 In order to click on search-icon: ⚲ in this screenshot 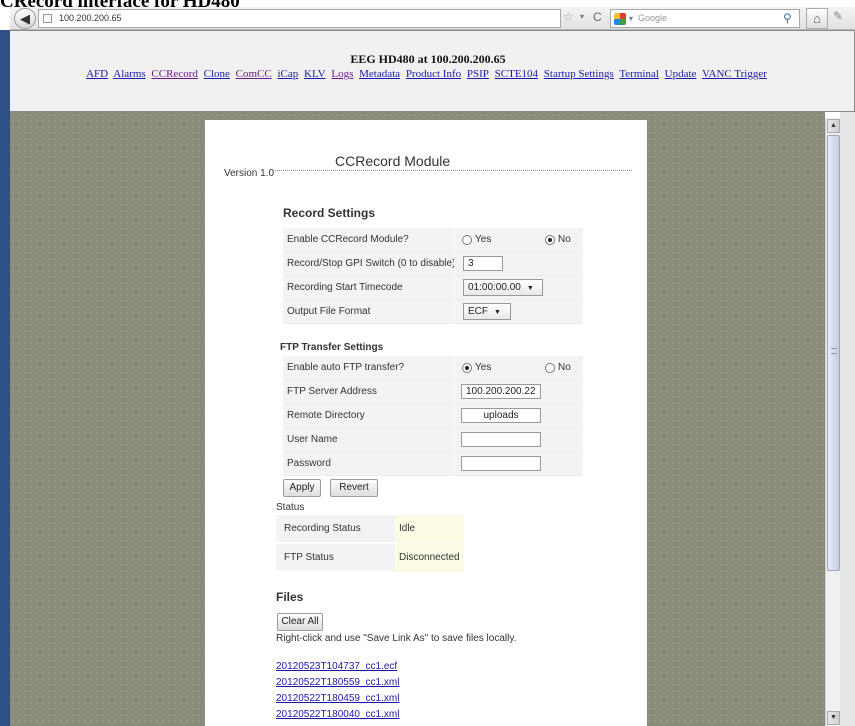, I will do `click(787, 18)`.